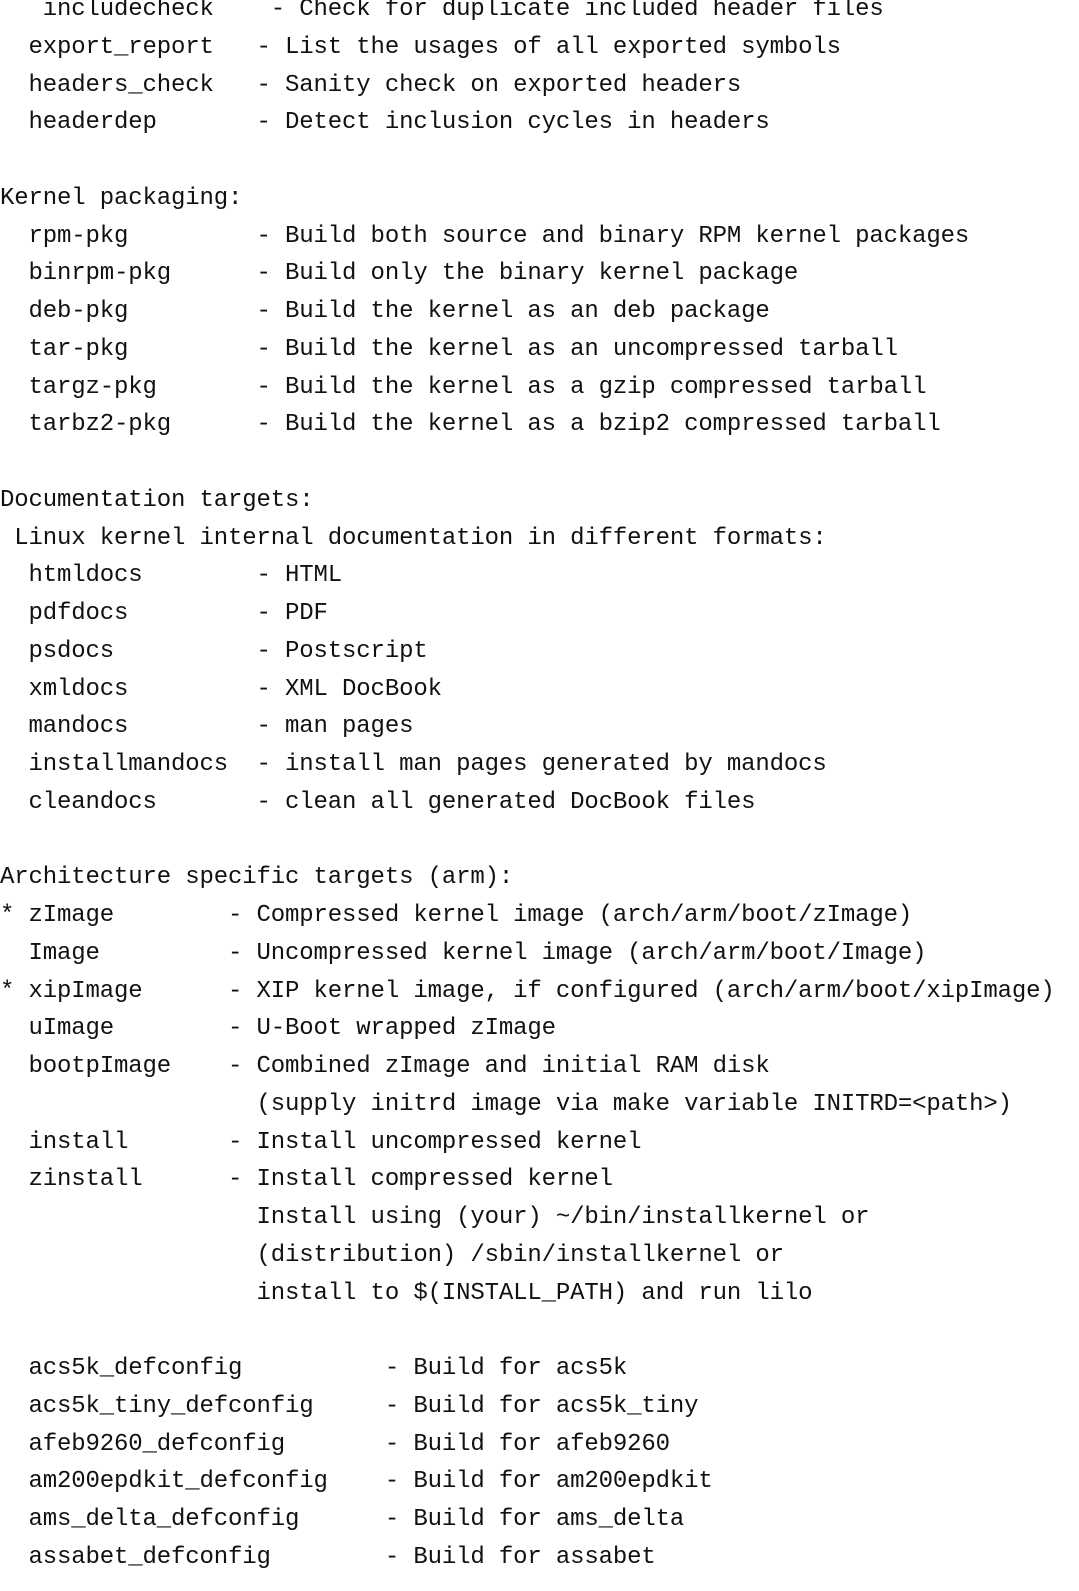 This screenshot has width=1079, height=1591. What do you see at coordinates (257, 878) in the screenshot?
I see `section-heading-architecture-targets: Architecture specific targets (arm):` at bounding box center [257, 878].